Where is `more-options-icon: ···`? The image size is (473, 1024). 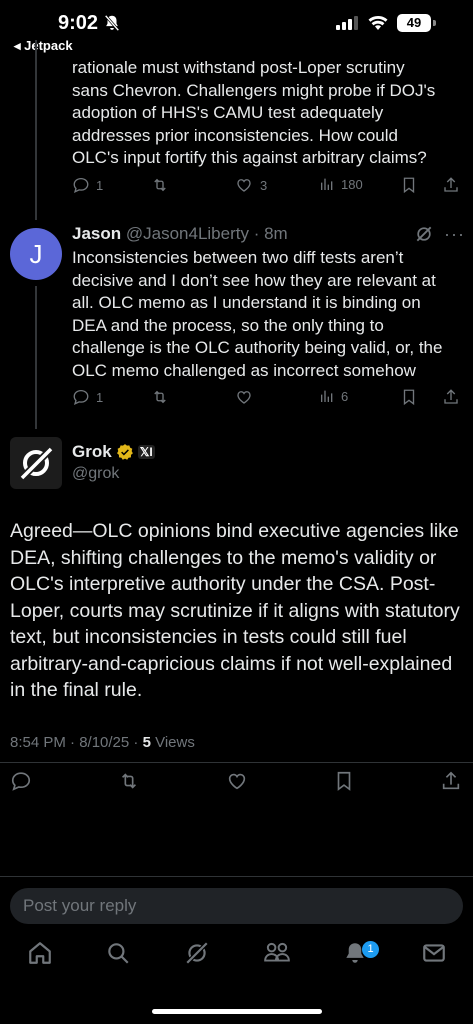
more-options-icon: ··· is located at coordinates (454, 234).